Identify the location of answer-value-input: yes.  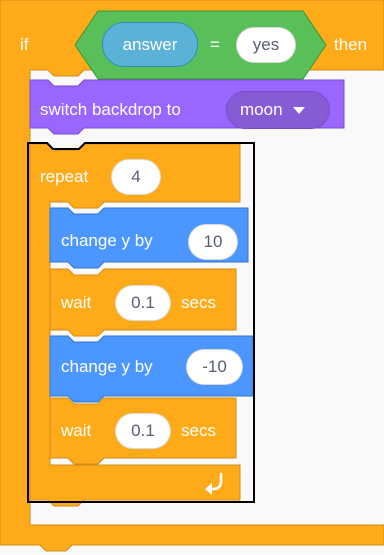
(266, 45).